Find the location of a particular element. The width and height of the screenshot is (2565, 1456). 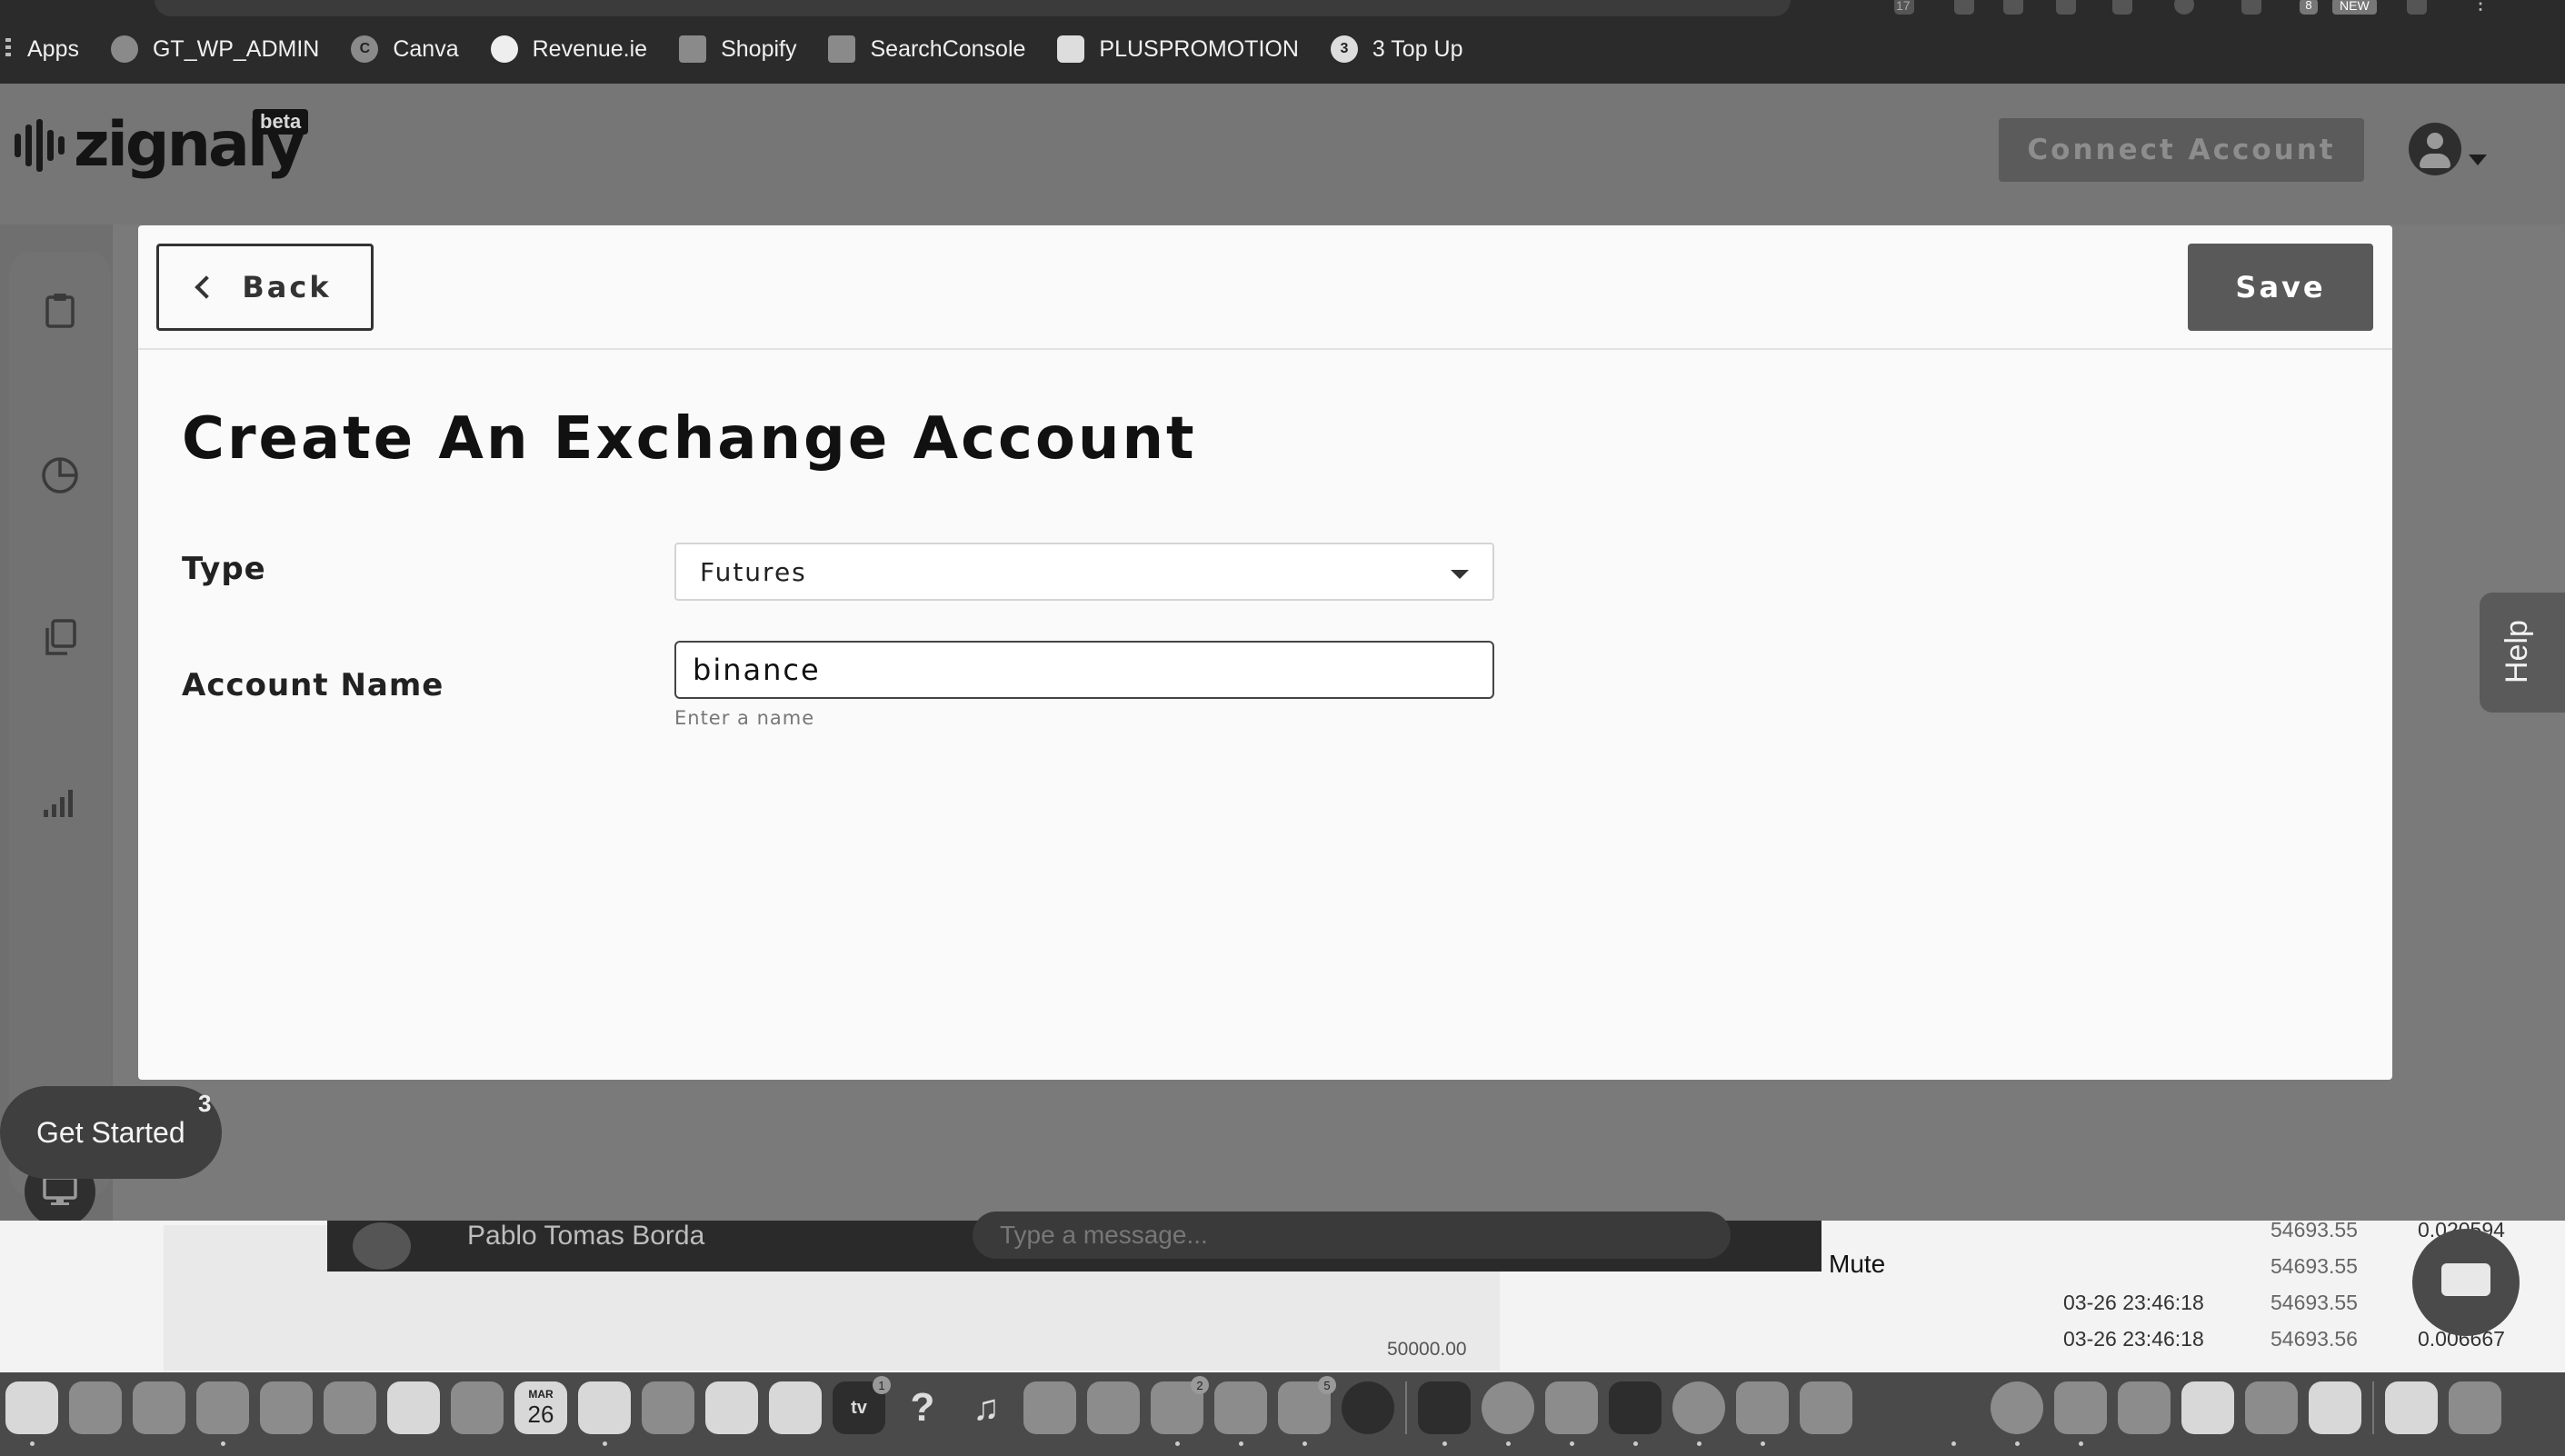

vlc-icon is located at coordinates (1889, 1407).